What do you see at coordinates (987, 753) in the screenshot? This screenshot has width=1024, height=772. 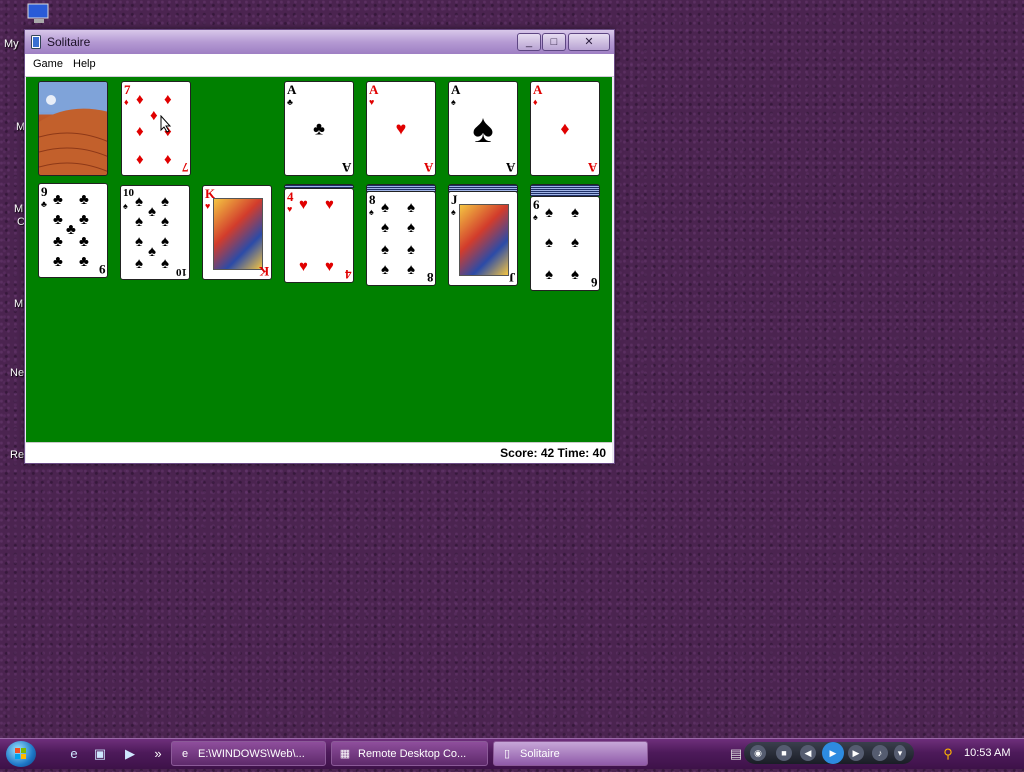 I see `clock: 10:53 AM` at bounding box center [987, 753].